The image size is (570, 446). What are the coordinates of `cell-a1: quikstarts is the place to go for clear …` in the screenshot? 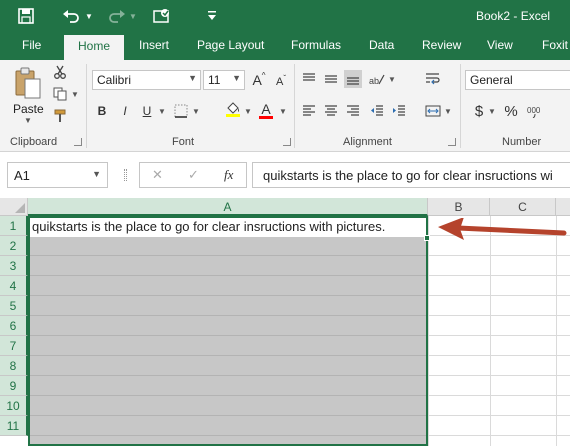 It's located at (228, 227).